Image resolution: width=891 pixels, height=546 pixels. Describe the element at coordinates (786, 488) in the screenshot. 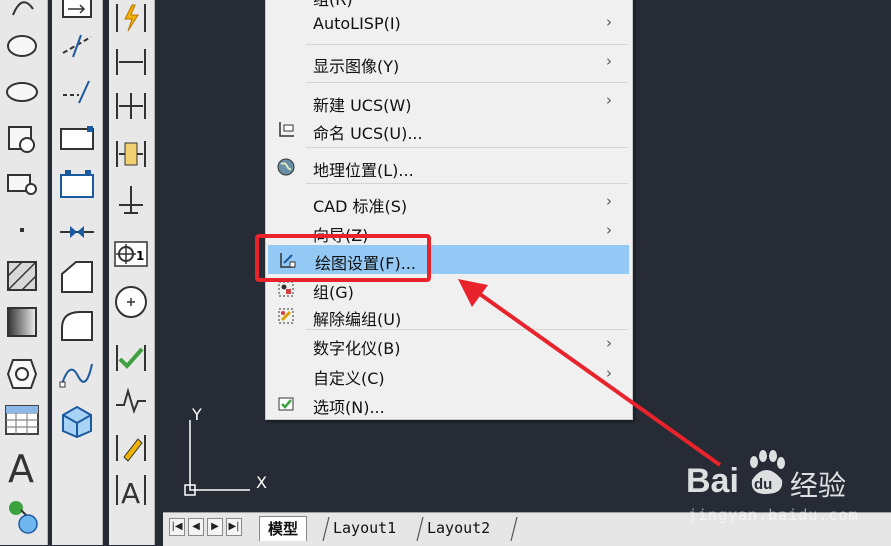

I see `baidu-jingyan-watermark: Bai du 经验 jingyan.baidu.com` at that location.